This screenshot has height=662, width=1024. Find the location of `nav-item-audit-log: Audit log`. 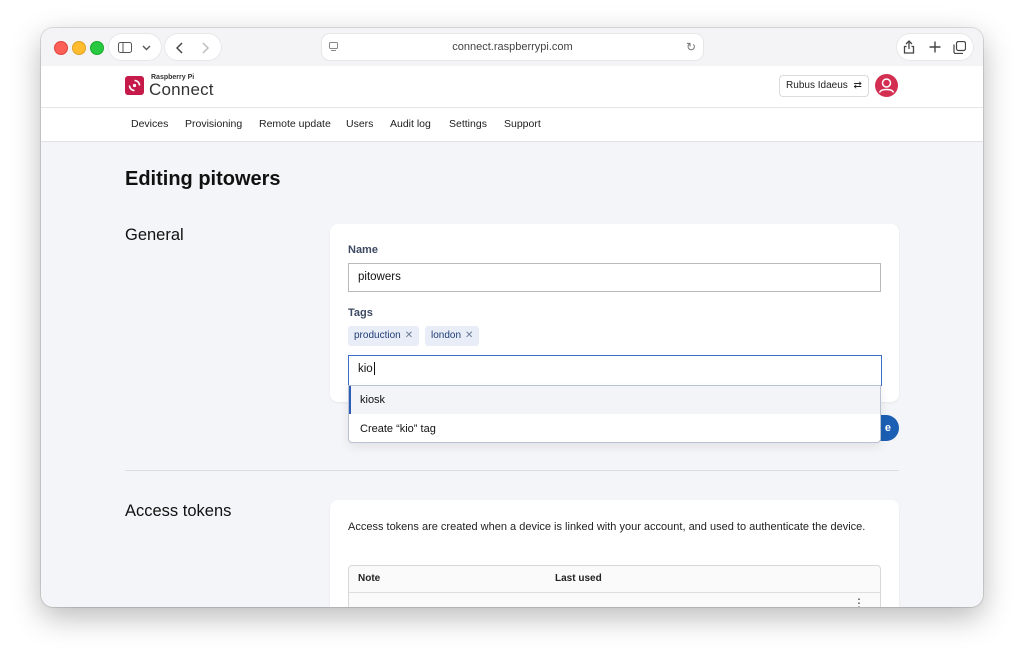

nav-item-audit-log: Audit log is located at coordinates (410, 124).